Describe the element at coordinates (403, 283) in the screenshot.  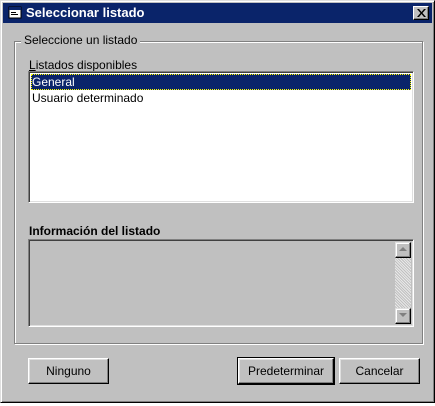
I see `info-scrollbar` at that location.